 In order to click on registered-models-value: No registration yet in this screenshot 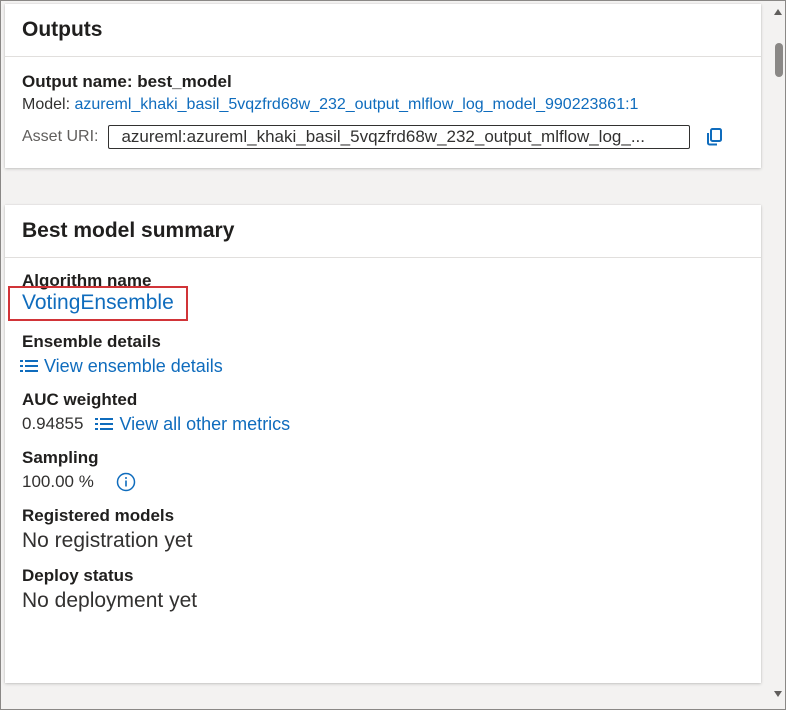, I will do `click(107, 540)`.